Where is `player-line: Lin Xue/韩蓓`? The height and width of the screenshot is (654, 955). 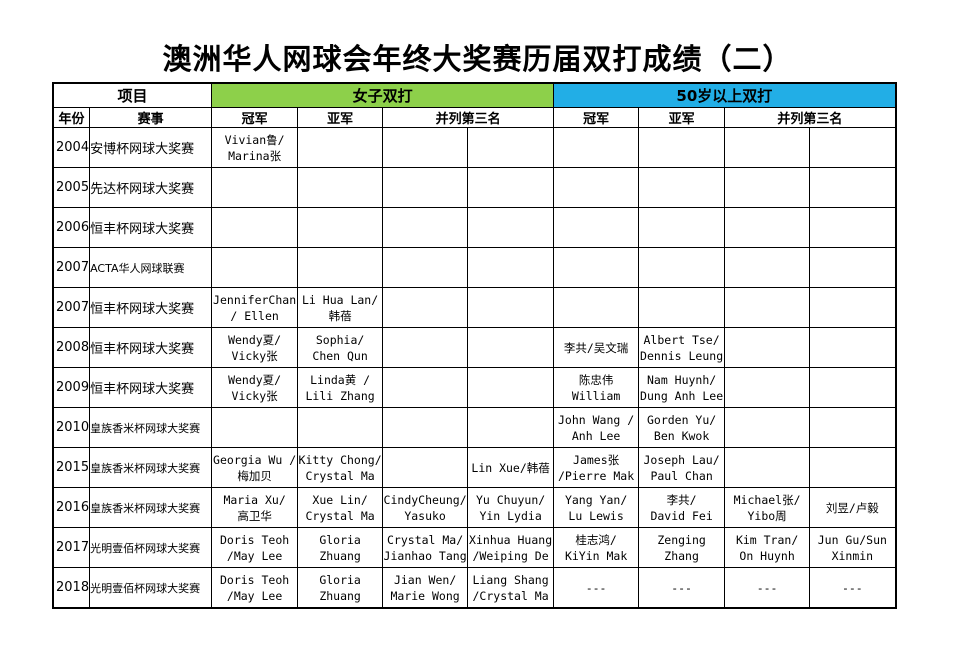
player-line: Lin Xue/韩蓓 is located at coordinates (510, 467).